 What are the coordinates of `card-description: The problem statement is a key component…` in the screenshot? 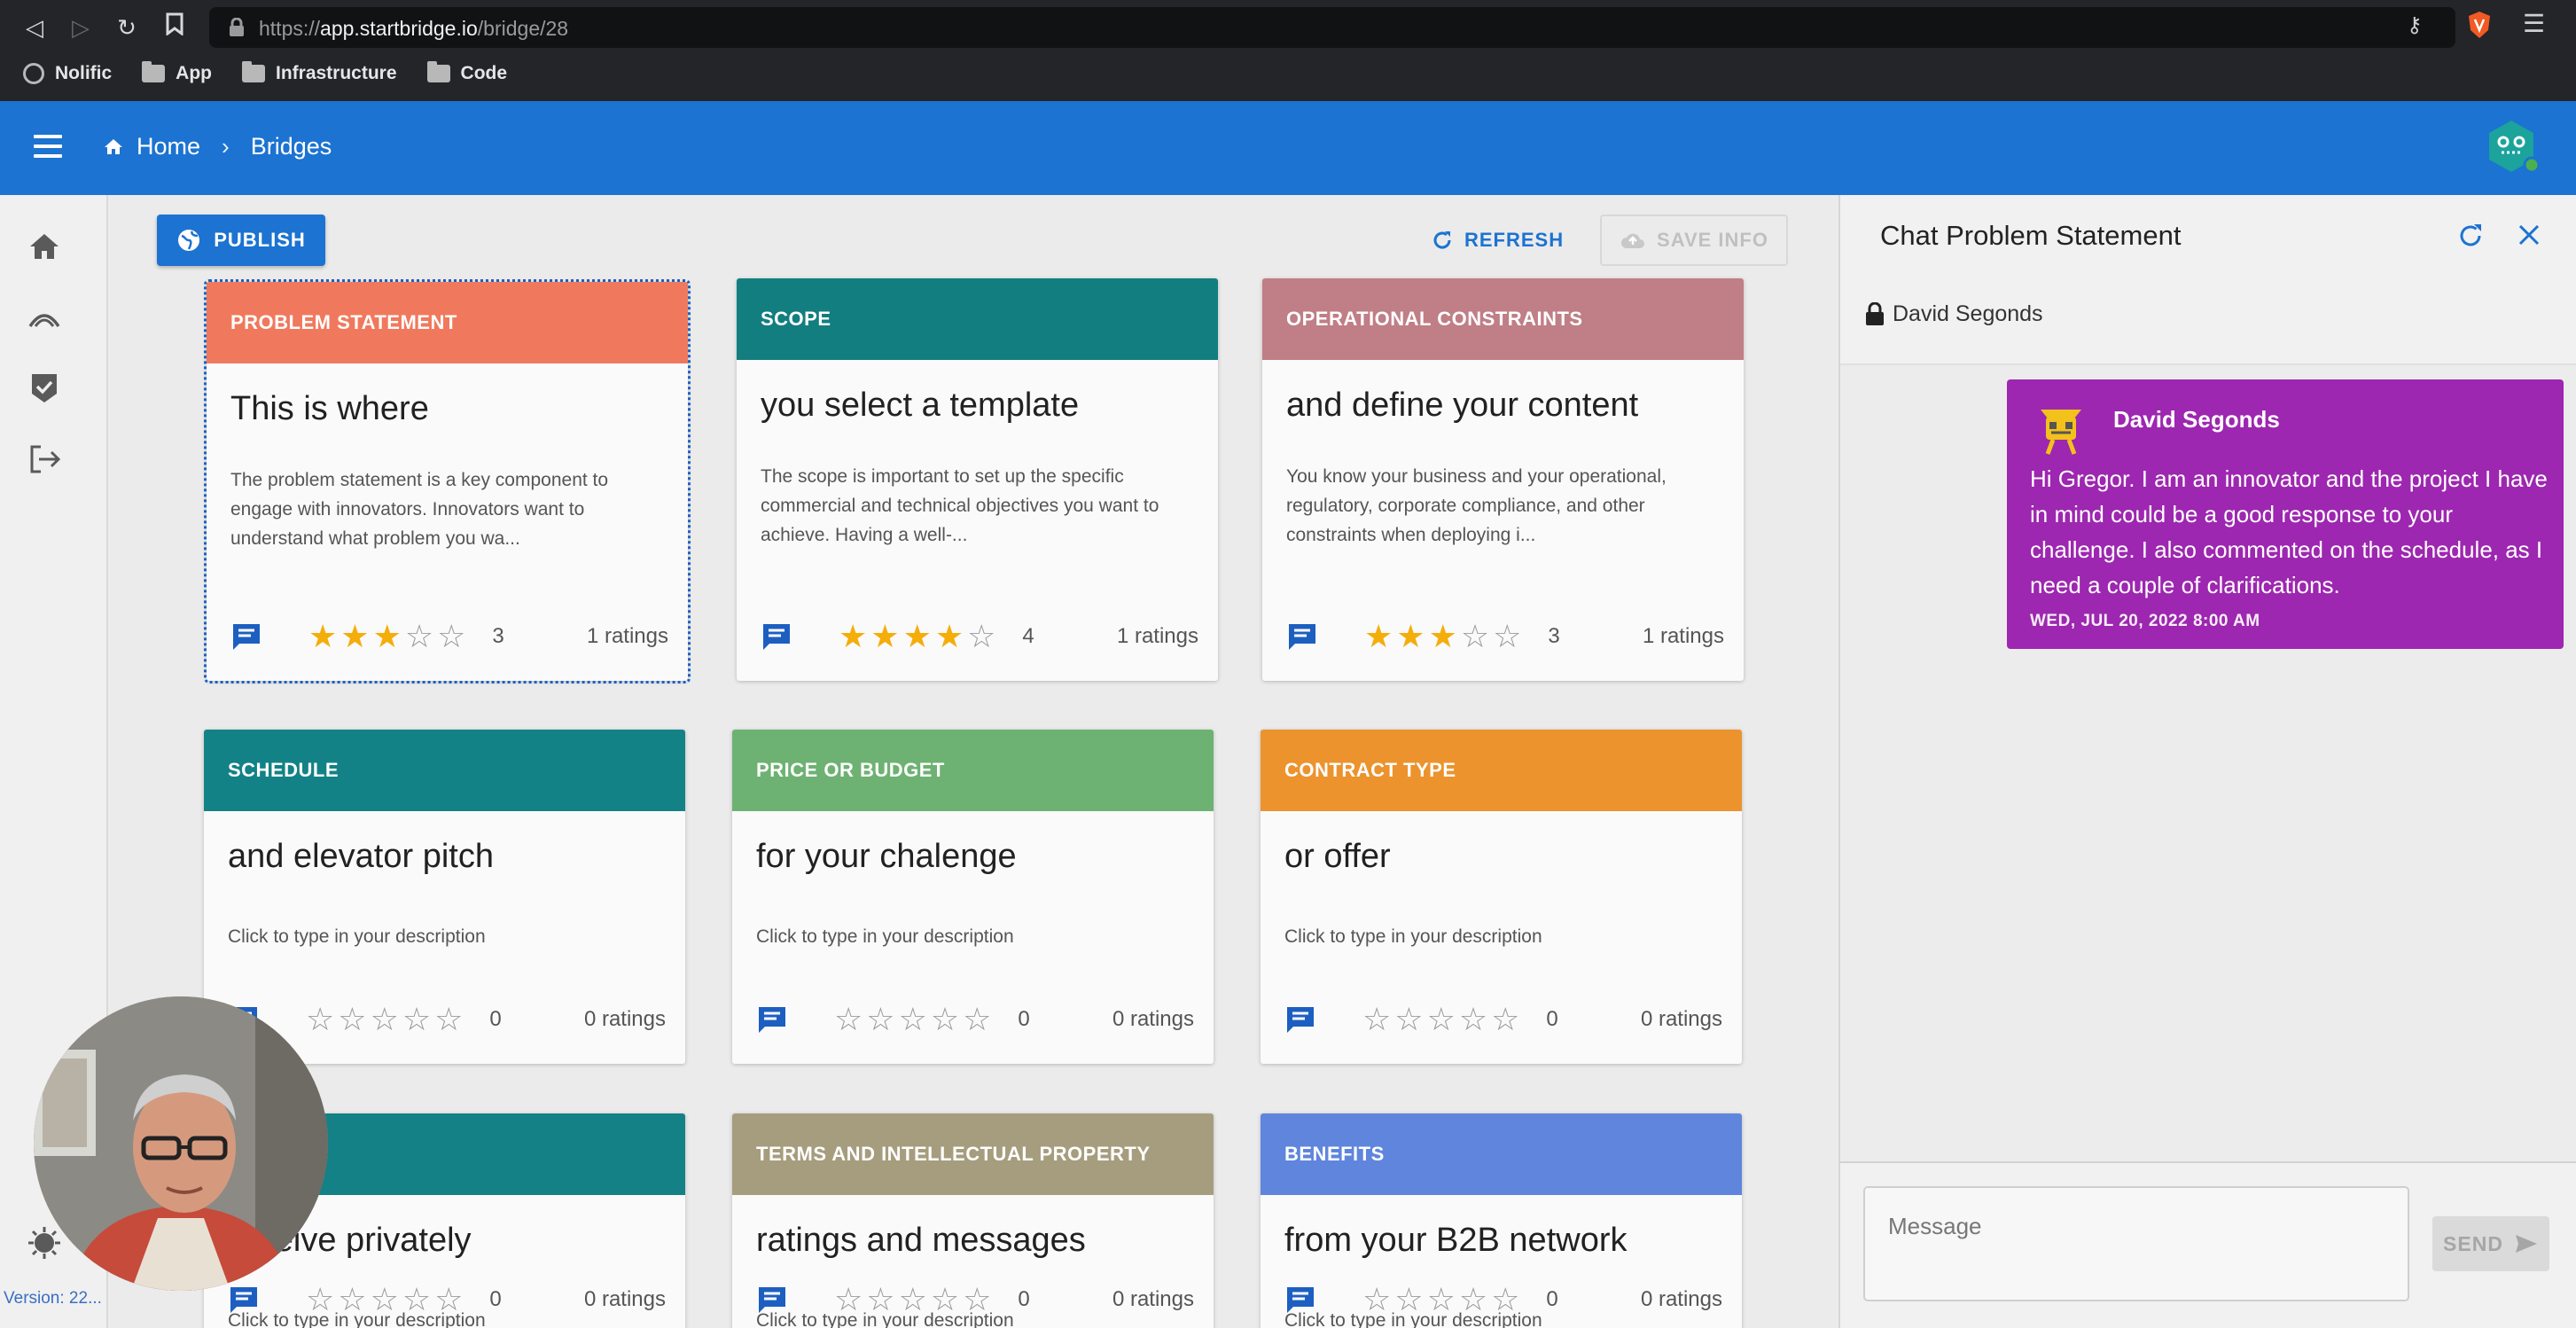 It's located at (447, 495).